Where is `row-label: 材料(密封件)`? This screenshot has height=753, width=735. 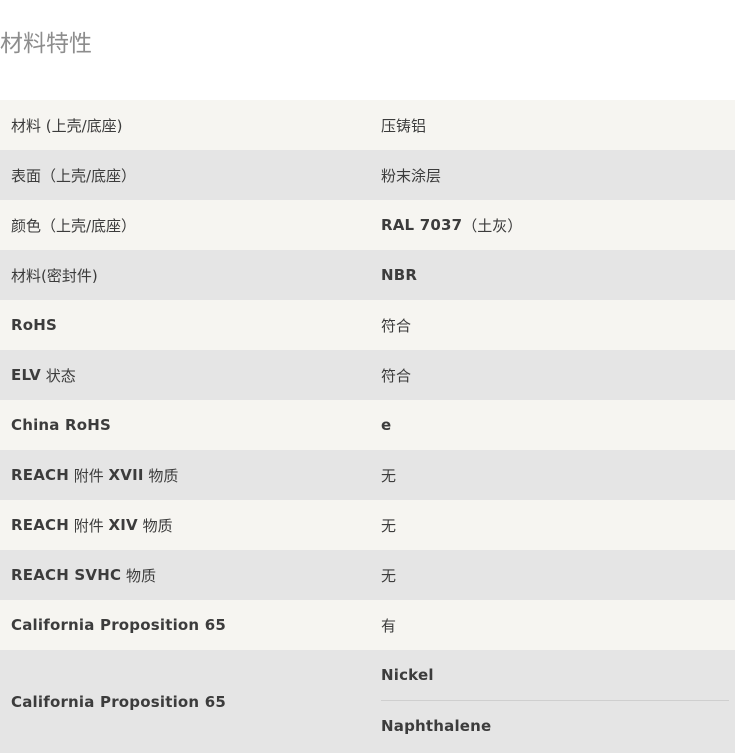 row-label: 材料(密封件) is located at coordinates (54, 275).